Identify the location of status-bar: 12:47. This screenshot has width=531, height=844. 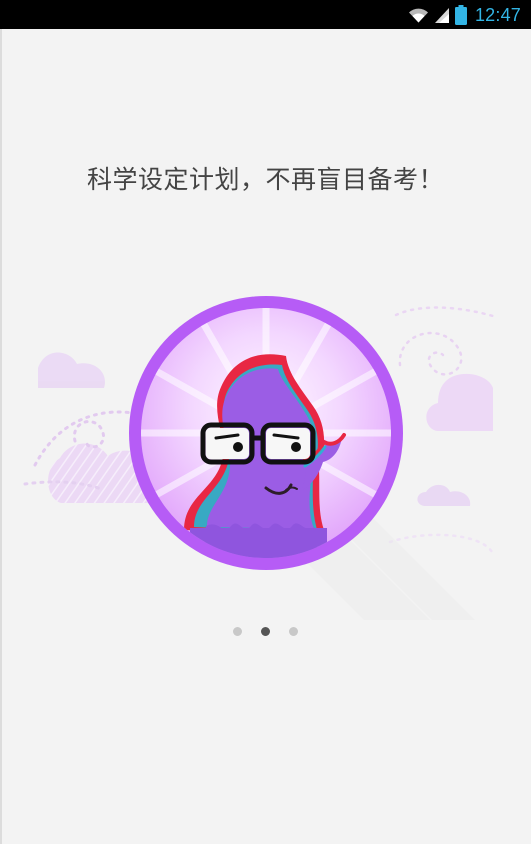
(265, 14).